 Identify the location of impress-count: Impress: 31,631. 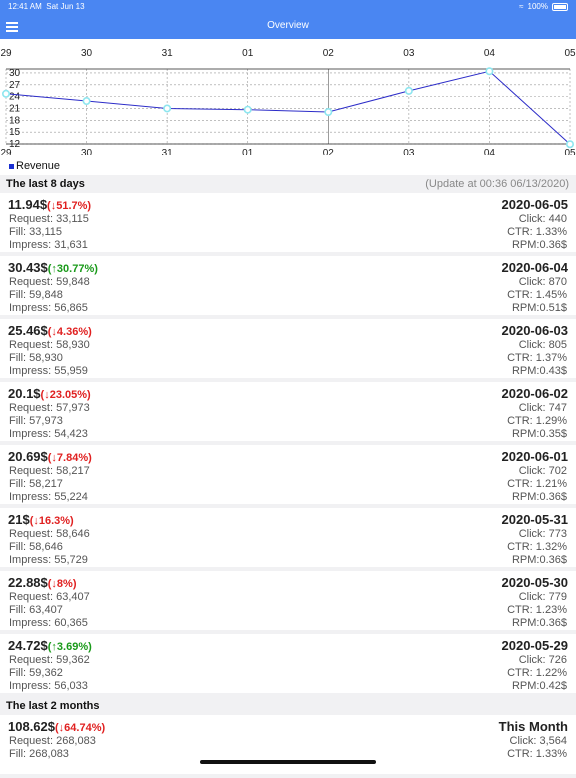
(48, 245).